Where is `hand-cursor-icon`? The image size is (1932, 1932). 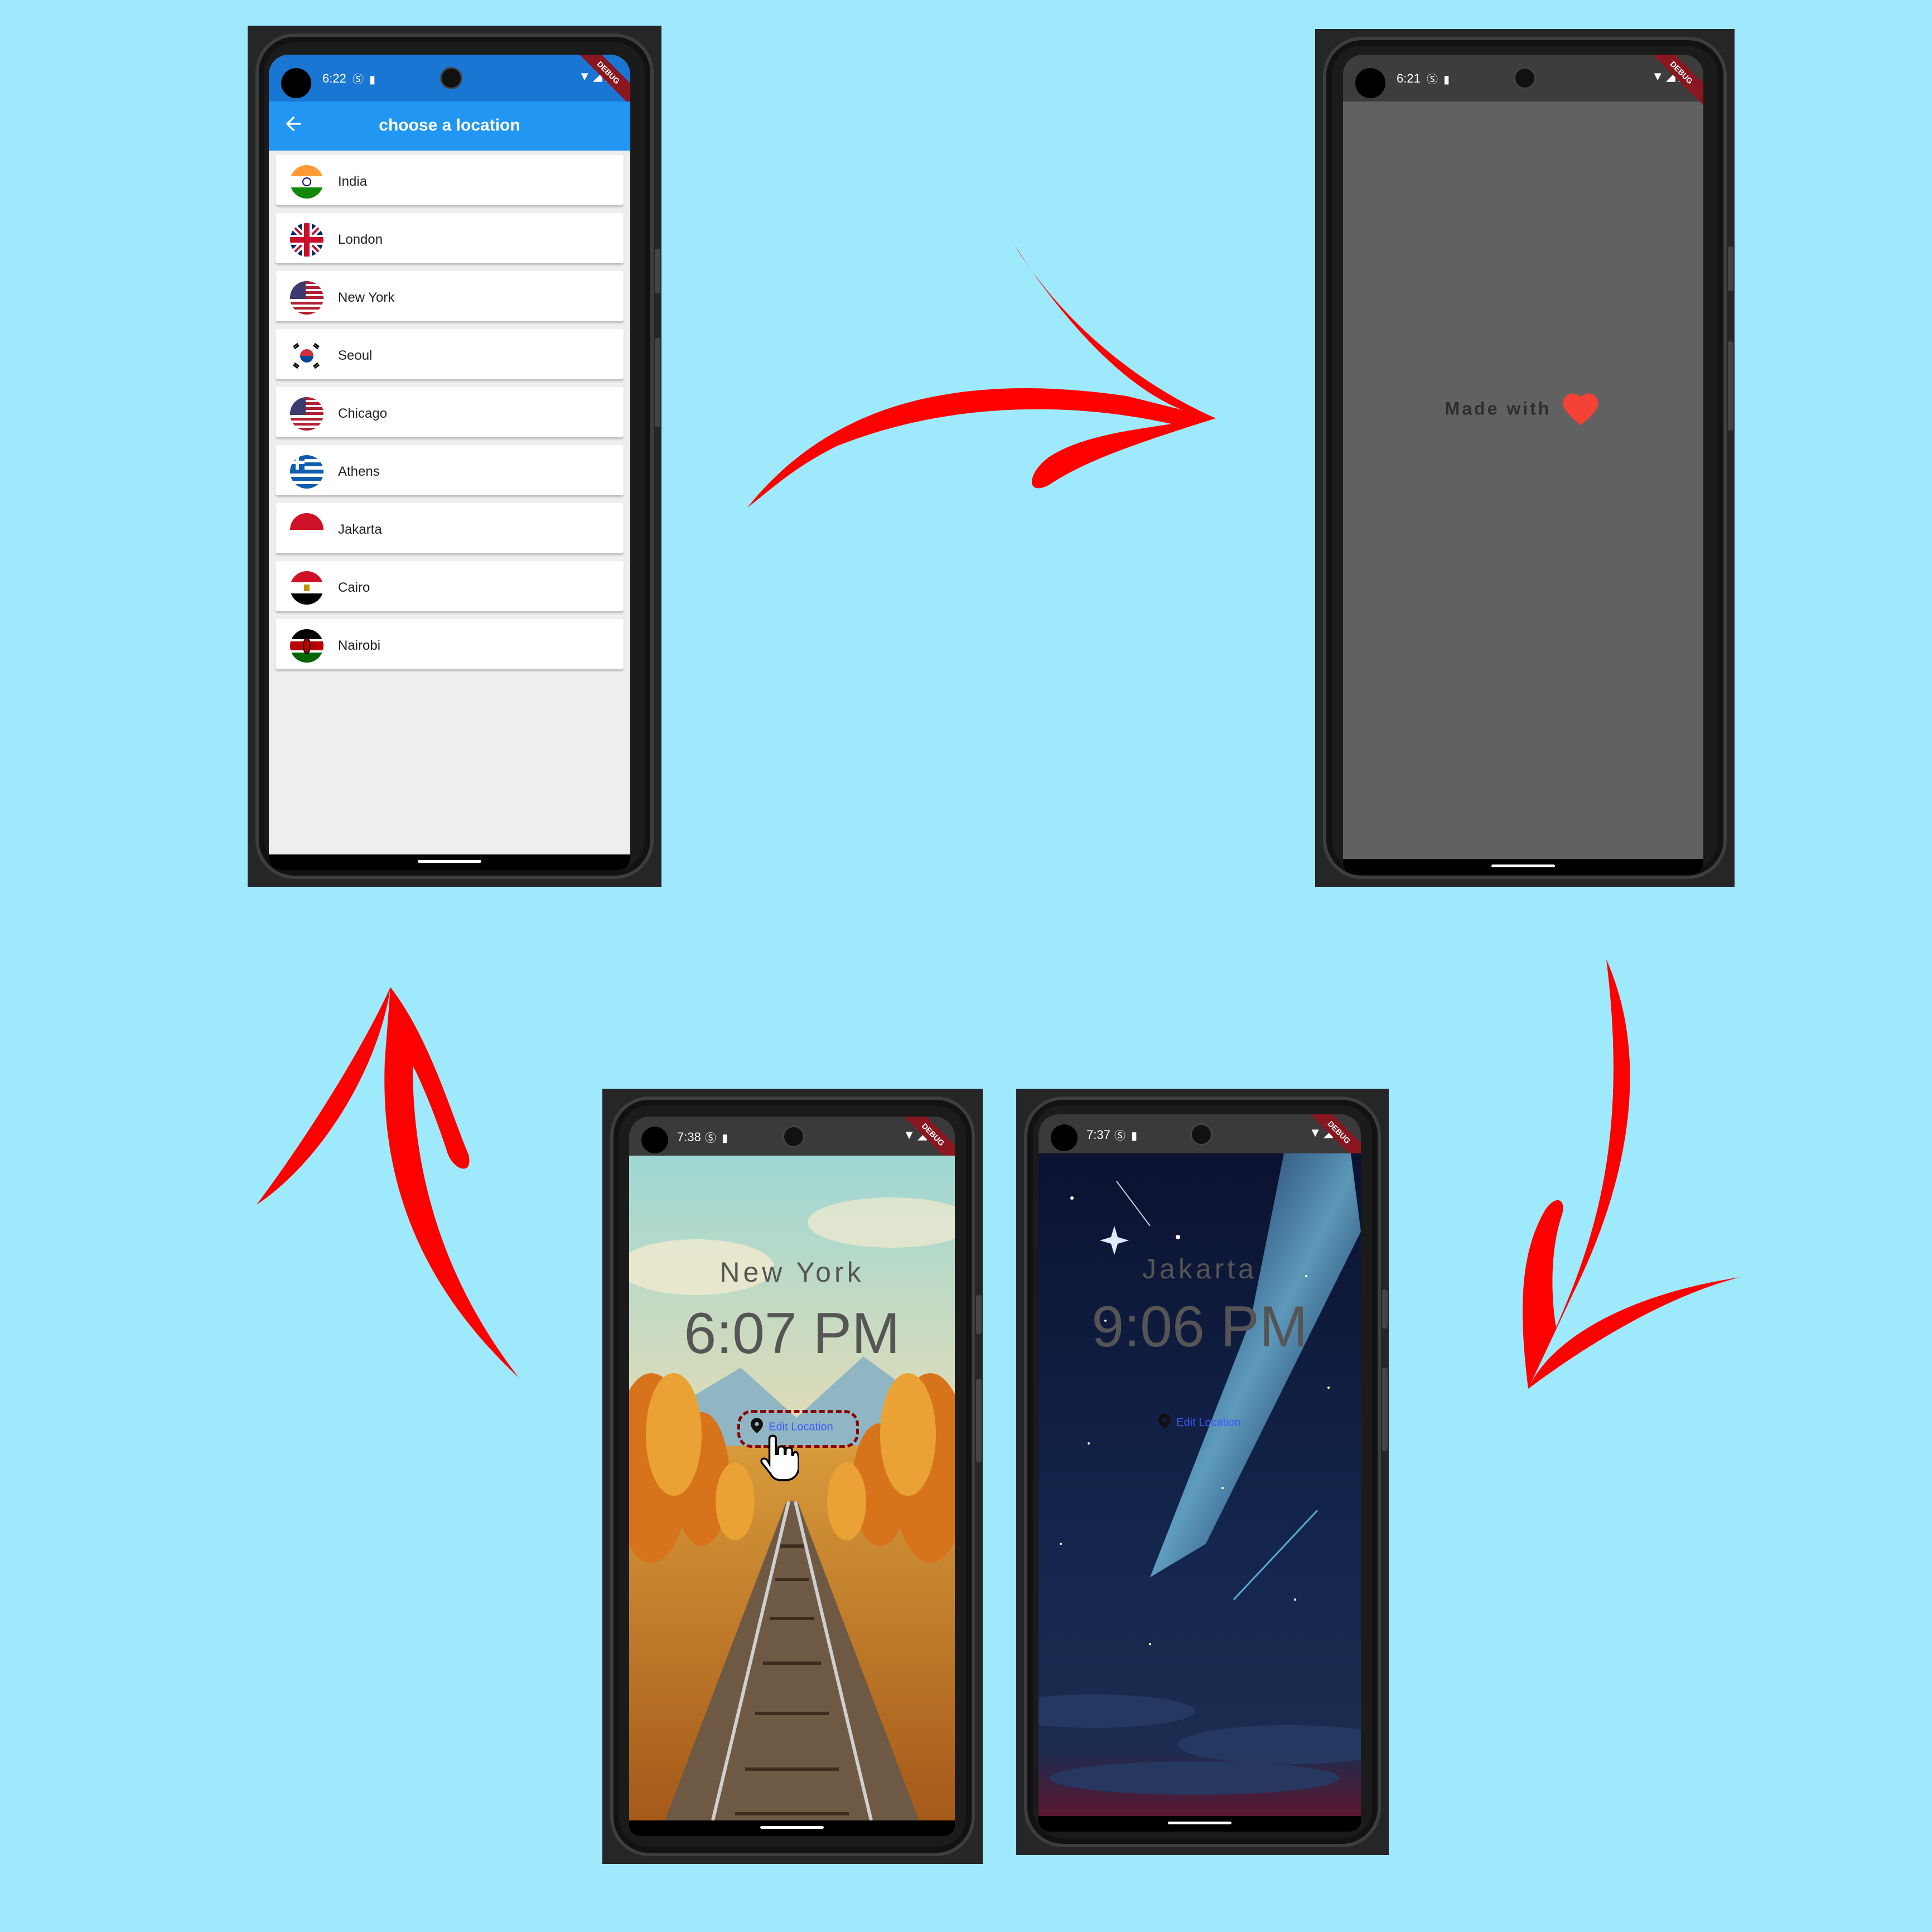
hand-cursor-icon is located at coordinates (780, 1458).